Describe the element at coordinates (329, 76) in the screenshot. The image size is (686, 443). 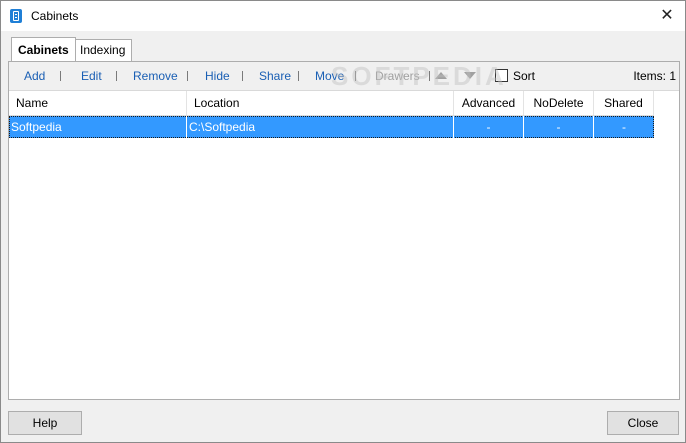
I see `move-button: Move` at that location.